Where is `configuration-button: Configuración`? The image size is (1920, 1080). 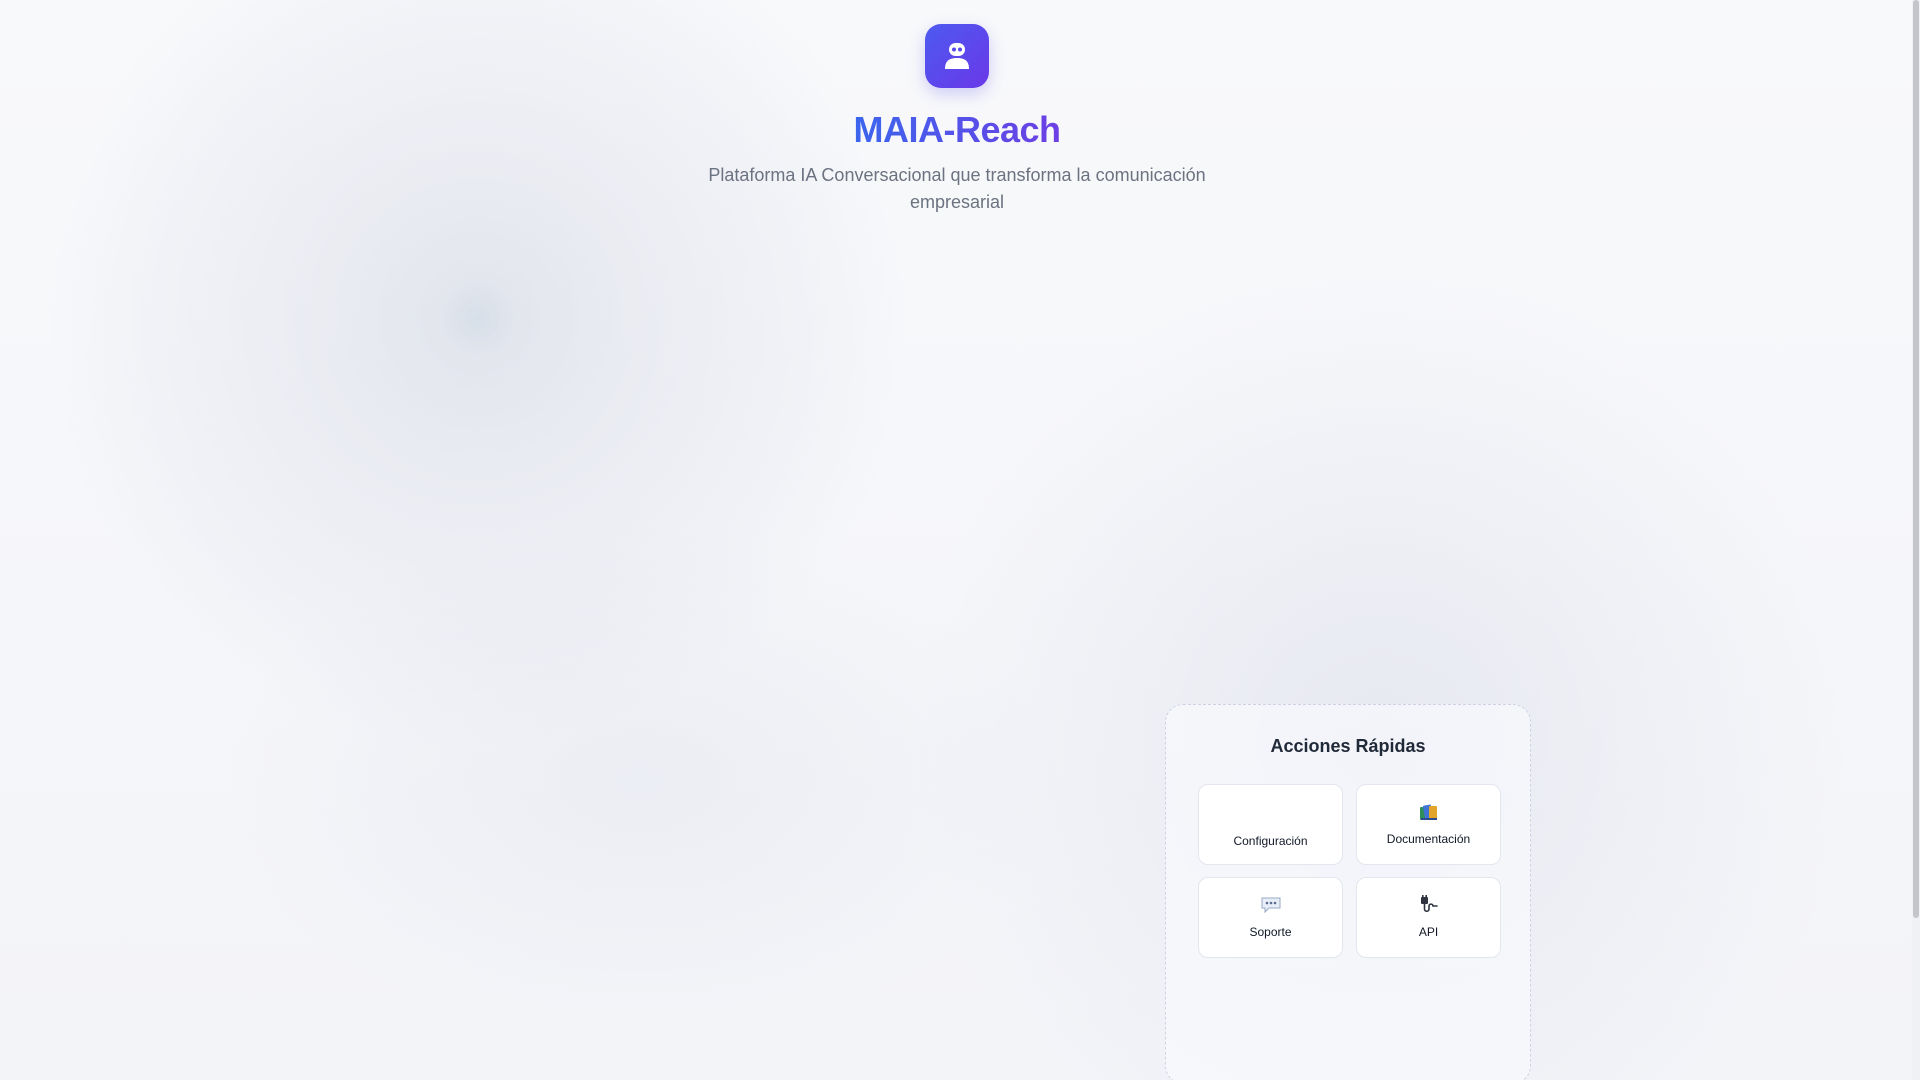 configuration-button: Configuración is located at coordinates (1270, 824).